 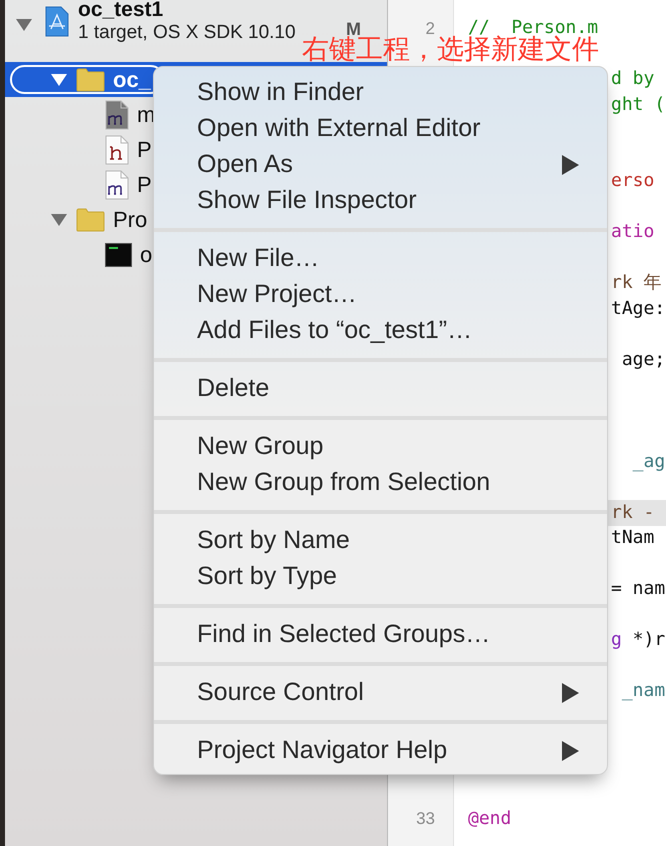 What do you see at coordinates (121, 11) in the screenshot?
I see `project-name: oc_test1` at bounding box center [121, 11].